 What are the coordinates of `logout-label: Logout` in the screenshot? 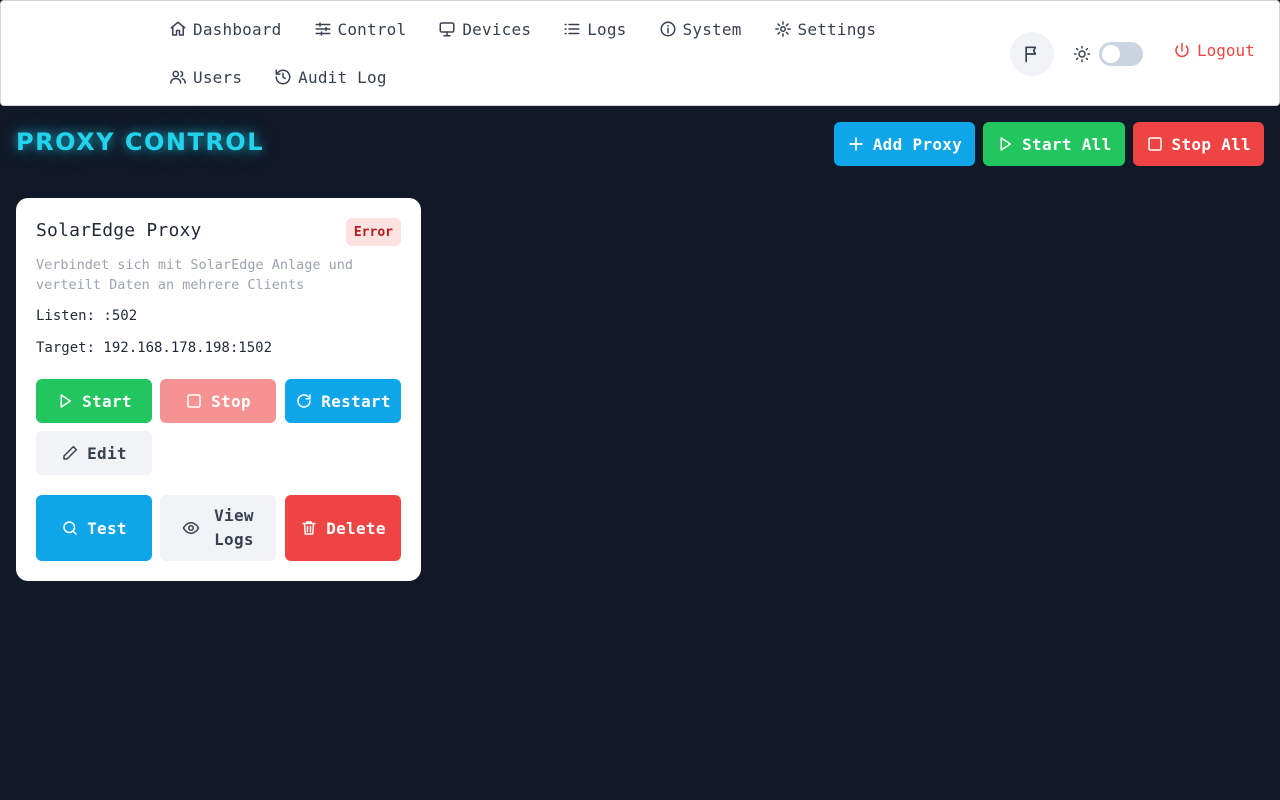 It's located at (1226, 50).